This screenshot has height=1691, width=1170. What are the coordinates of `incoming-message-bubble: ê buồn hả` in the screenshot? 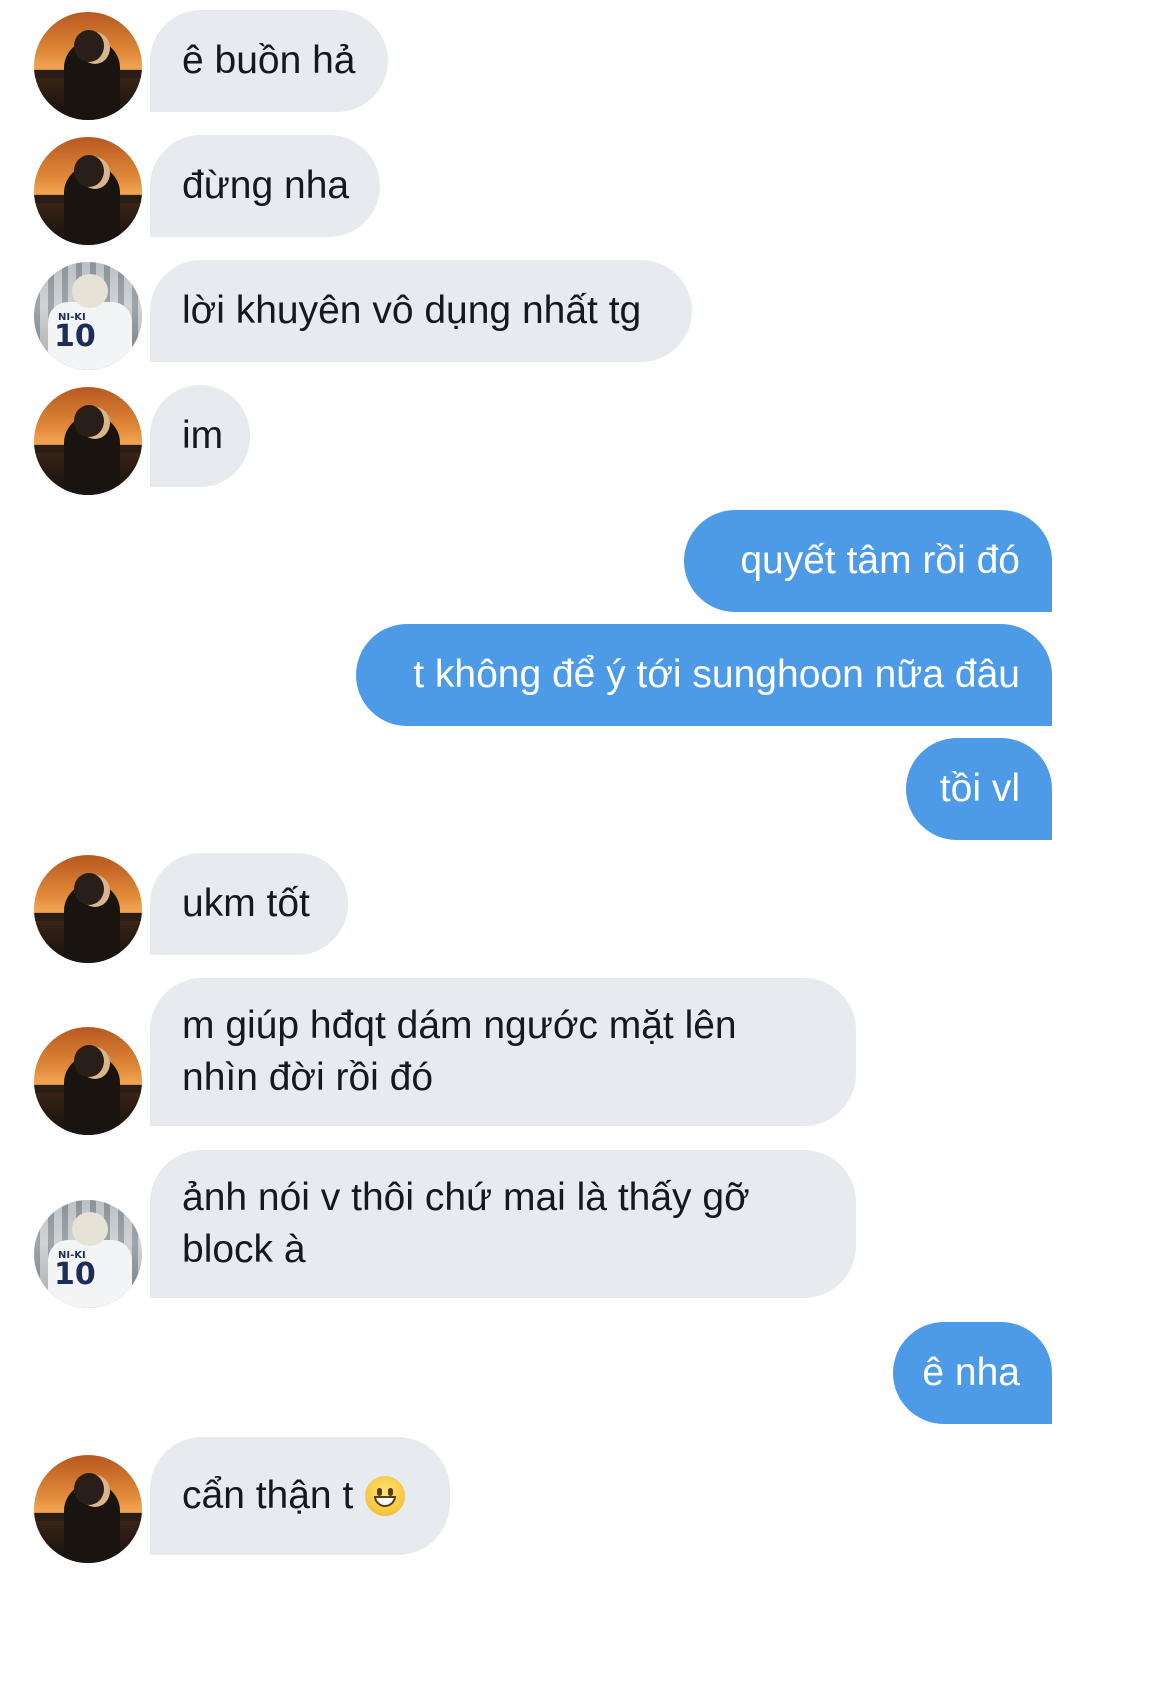 It's located at (269, 61).